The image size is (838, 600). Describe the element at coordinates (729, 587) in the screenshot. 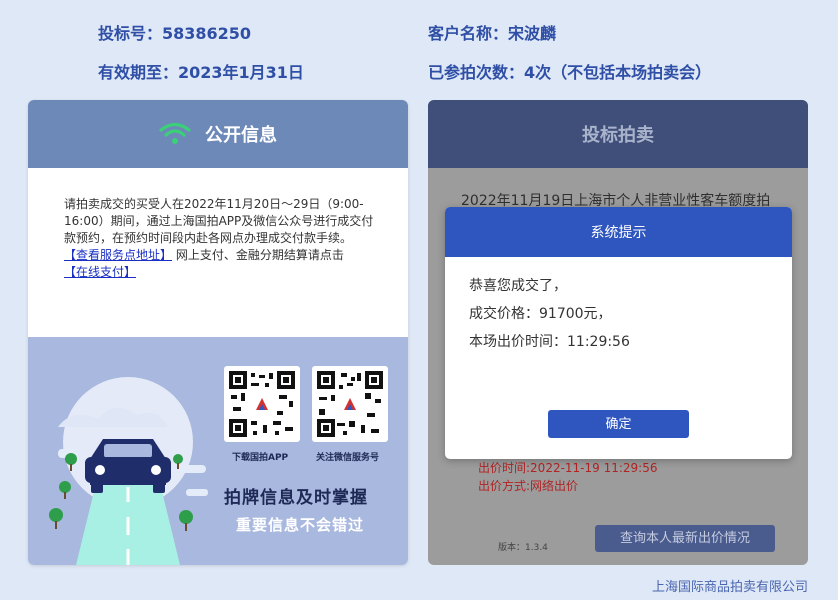

I see `company-name: 上海国际商品拍卖有限公司` at that location.